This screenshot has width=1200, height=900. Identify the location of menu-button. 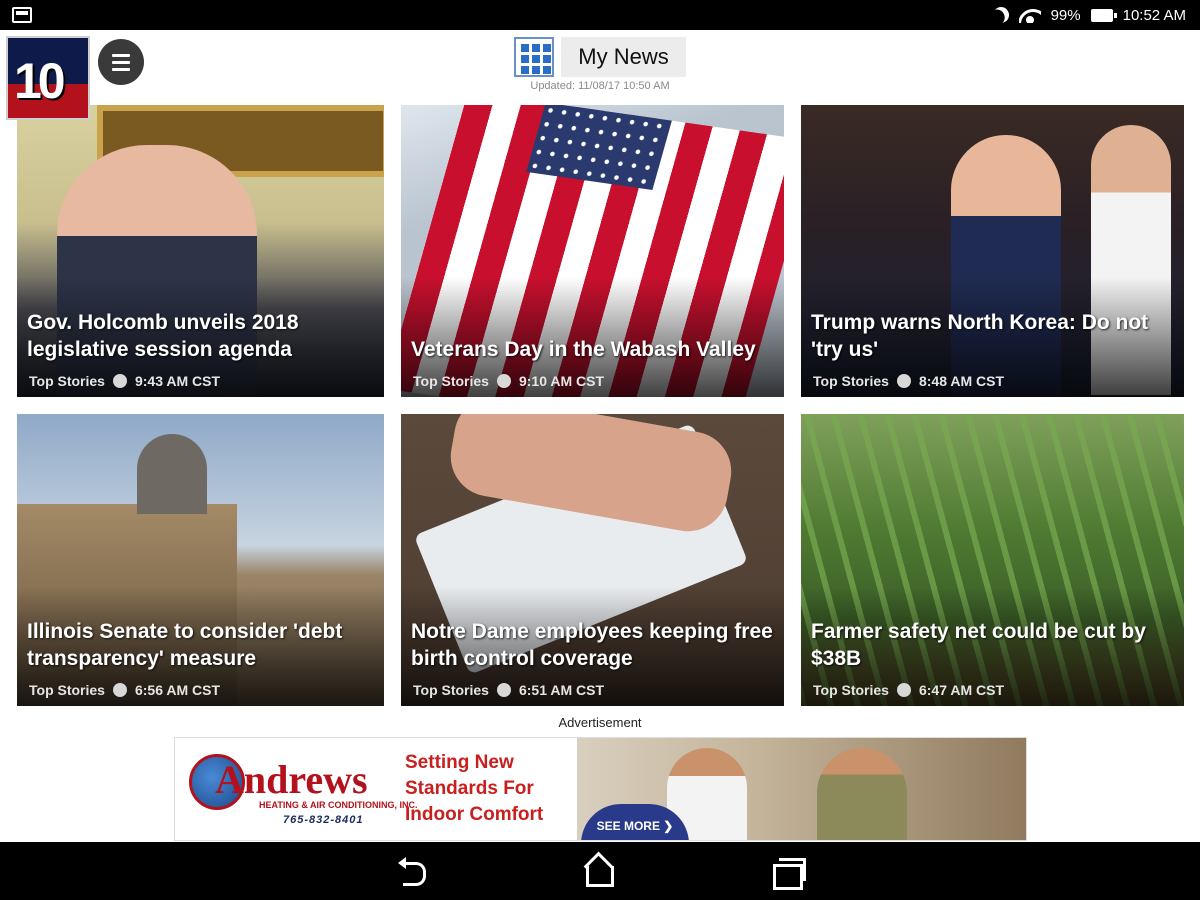
(121, 62).